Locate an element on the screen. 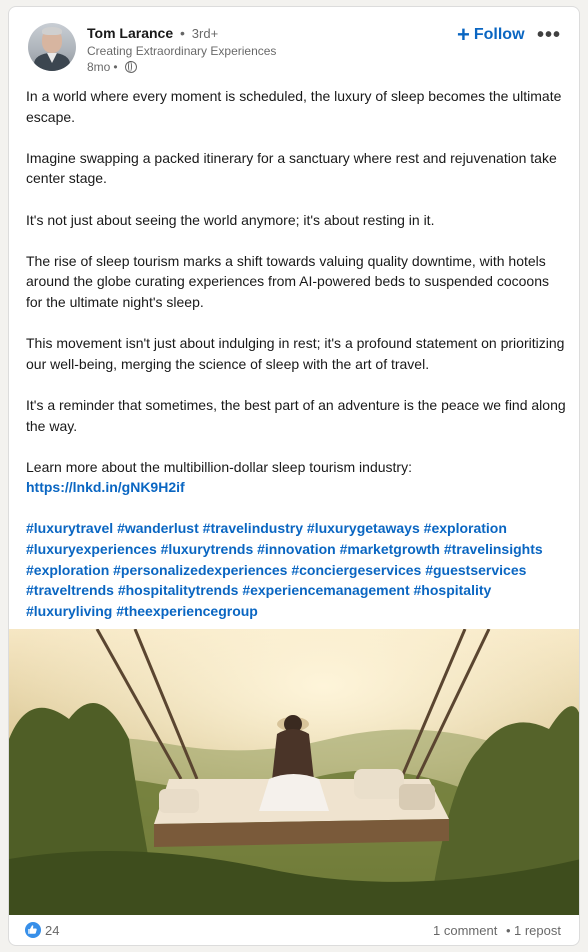 This screenshot has width=588, height=952. more-options-button: ••• is located at coordinates (549, 35).